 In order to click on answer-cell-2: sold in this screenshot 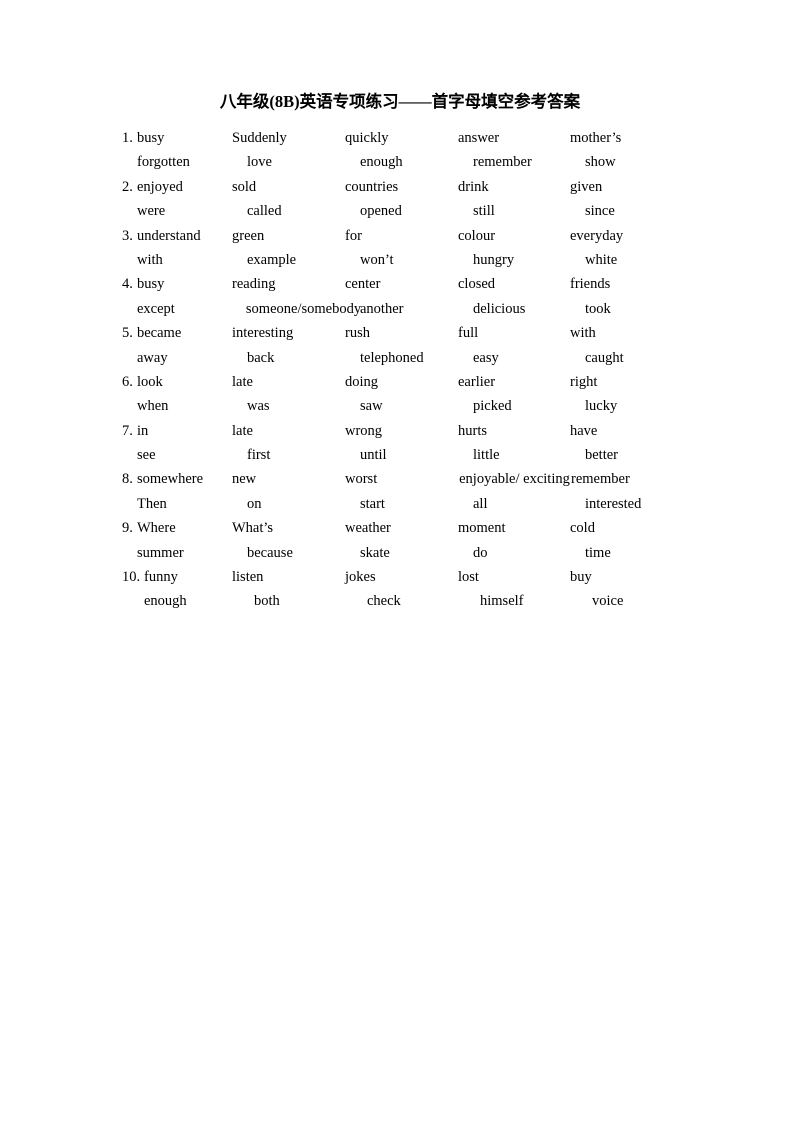, I will do `click(244, 186)`.